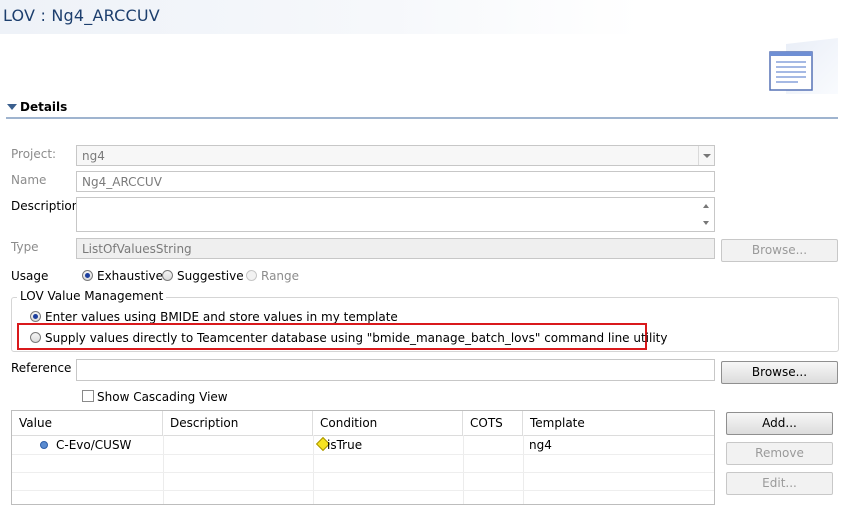 The image size is (854, 505). What do you see at coordinates (803, 66) in the screenshot?
I see `list-document-icon` at bounding box center [803, 66].